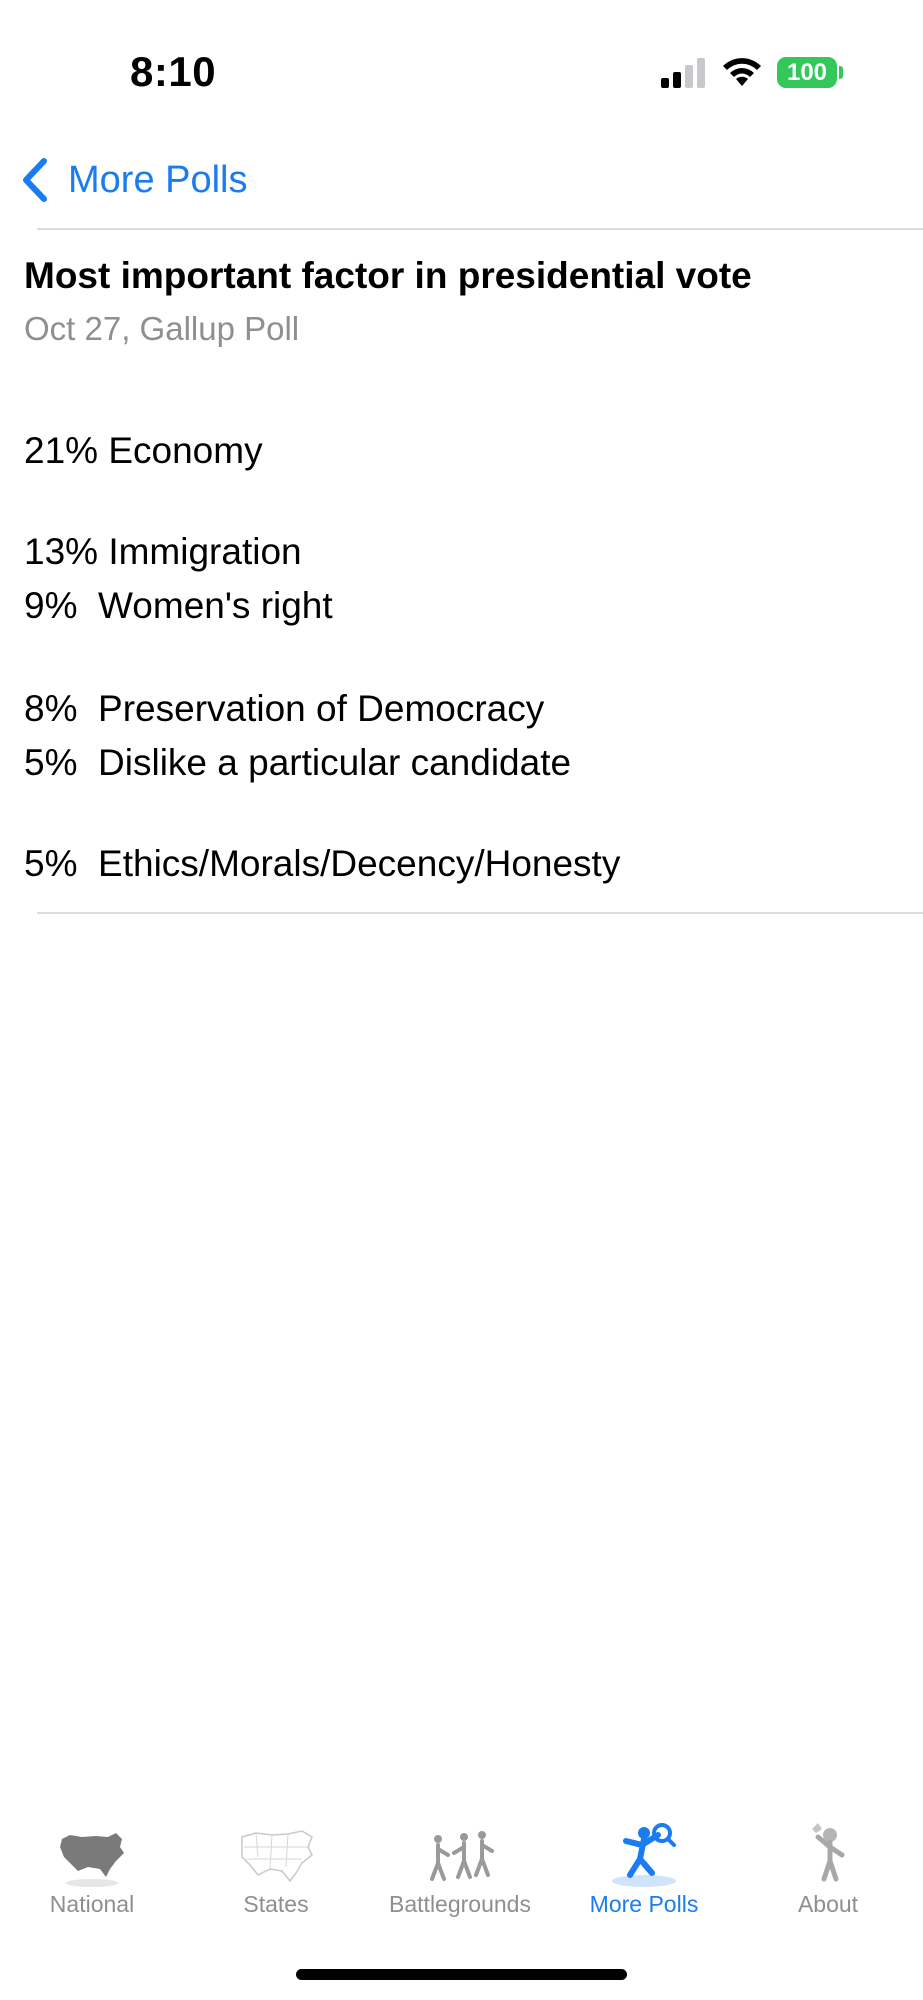  Describe the element at coordinates (644, 1904) in the screenshot. I see `tab-label: More Polls` at that location.